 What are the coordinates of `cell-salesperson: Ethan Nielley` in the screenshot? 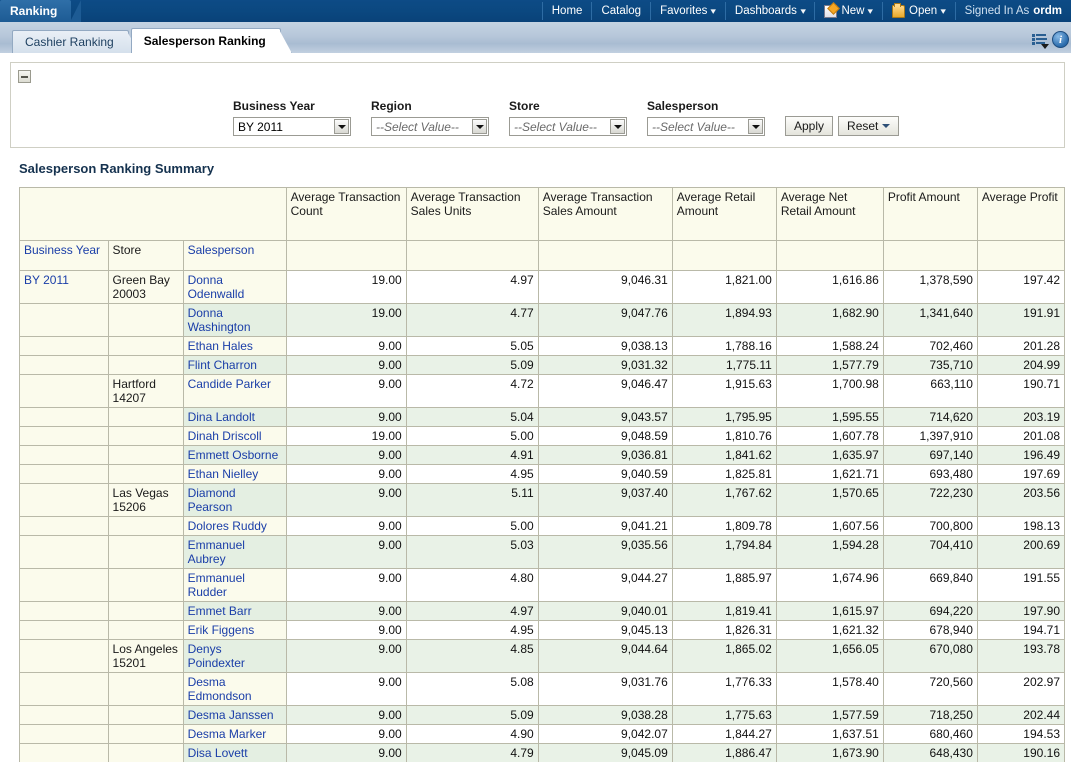 It's located at (235, 474).